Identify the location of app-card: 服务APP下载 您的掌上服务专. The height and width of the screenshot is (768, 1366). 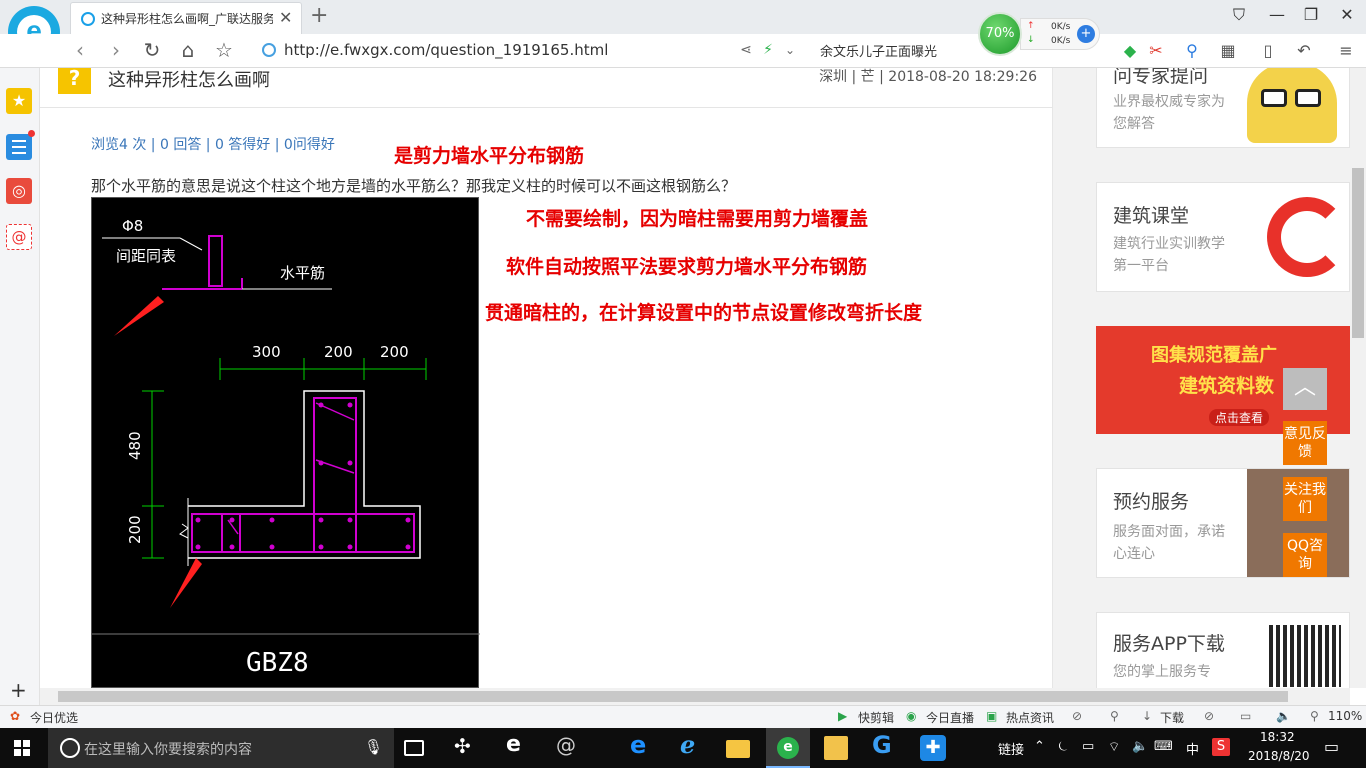
(1223, 650).